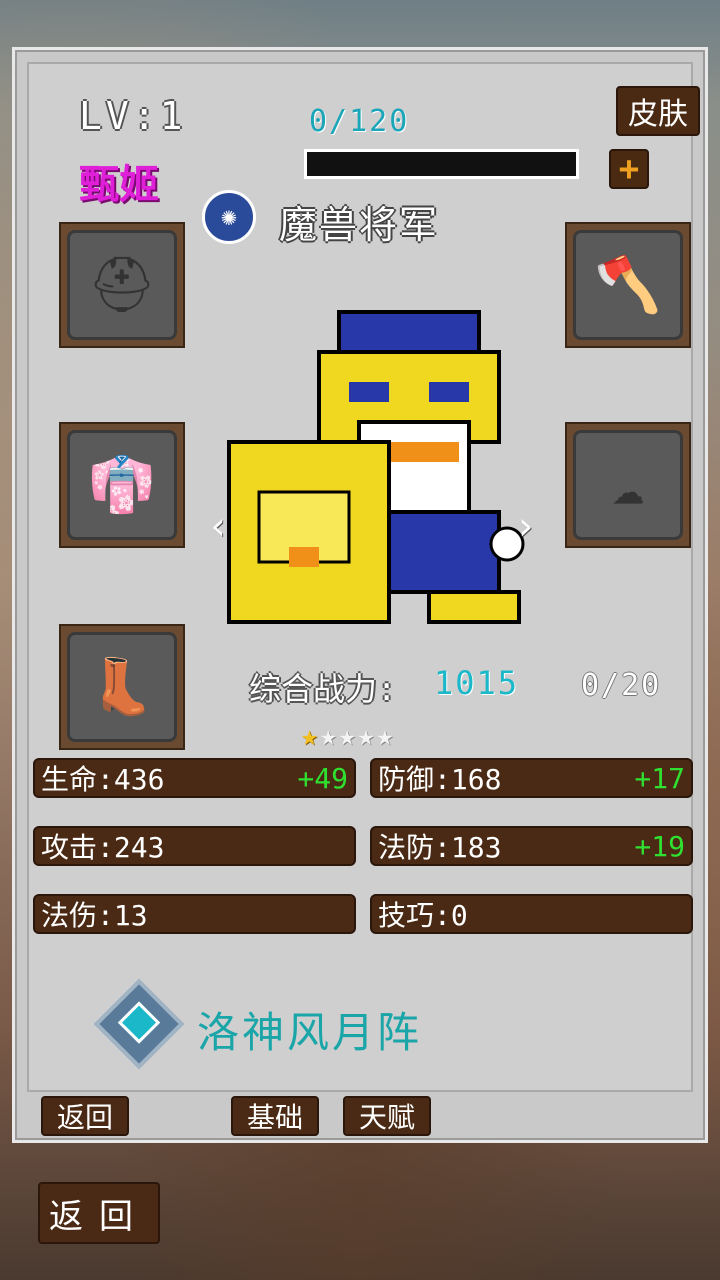 The image size is (720, 1280). Describe the element at coordinates (322, 778) in the screenshot. I see `stat-bonus: +49` at that location.